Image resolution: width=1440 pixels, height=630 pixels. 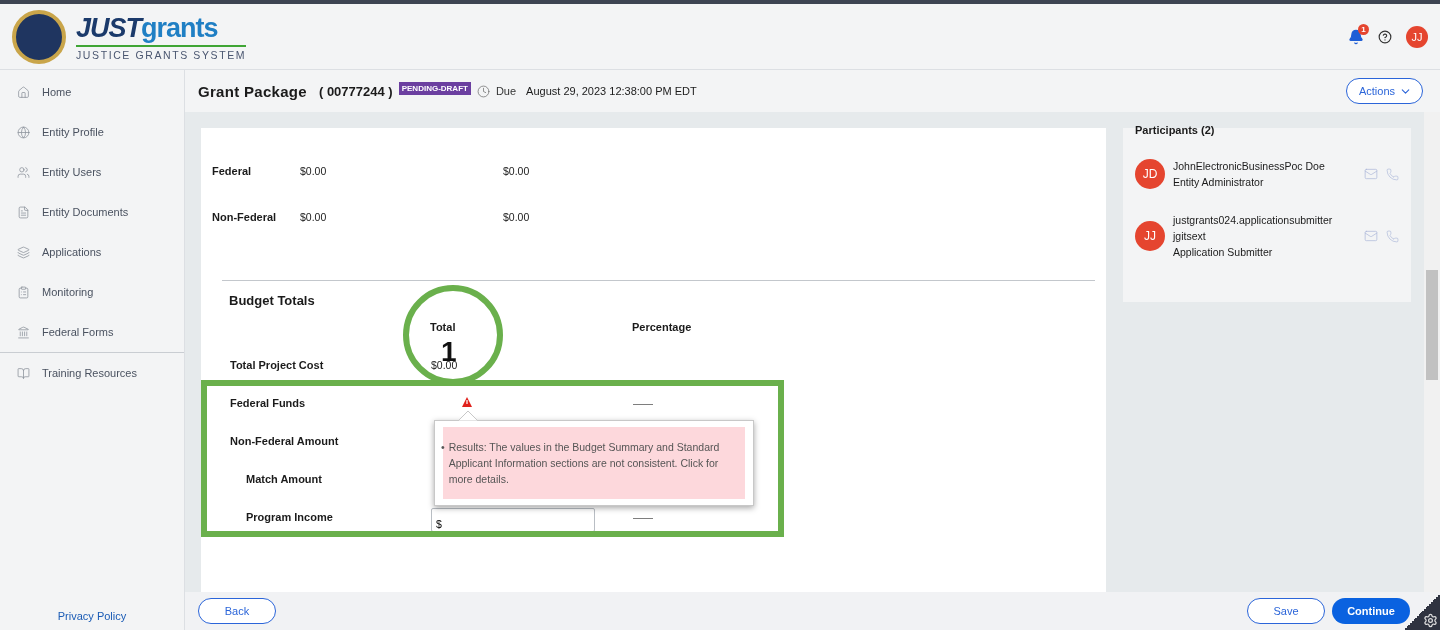 I want to click on back-button: Back, so click(x=237, y=611).